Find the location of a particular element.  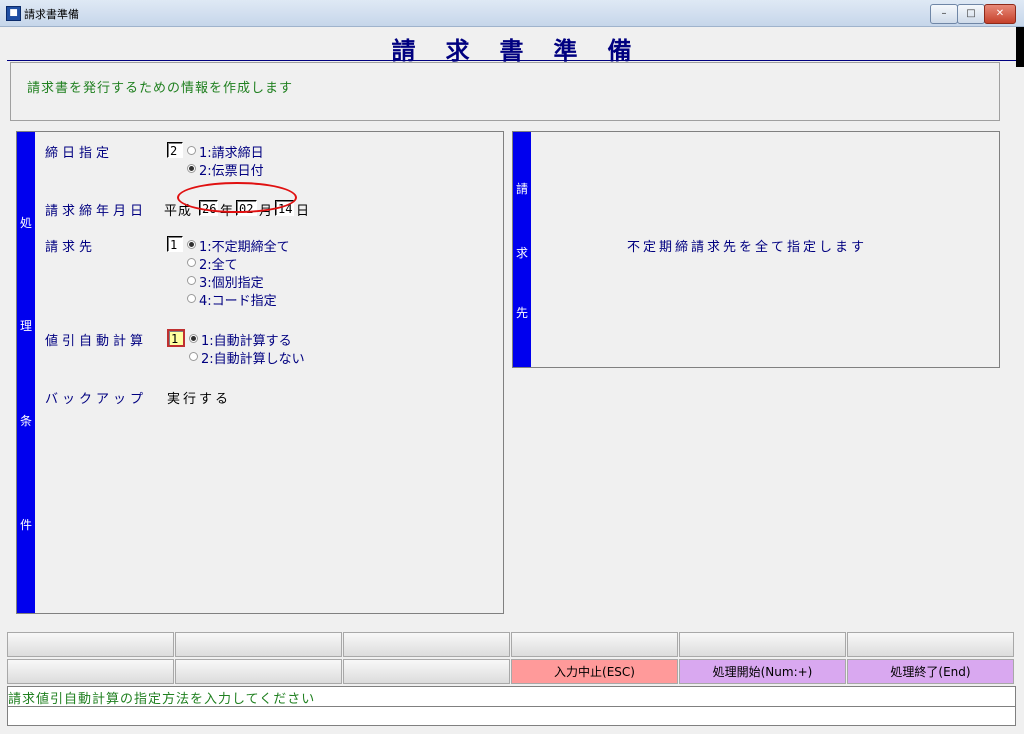

billing-target-side-label: 請 求 先 is located at coordinates (522, 249).